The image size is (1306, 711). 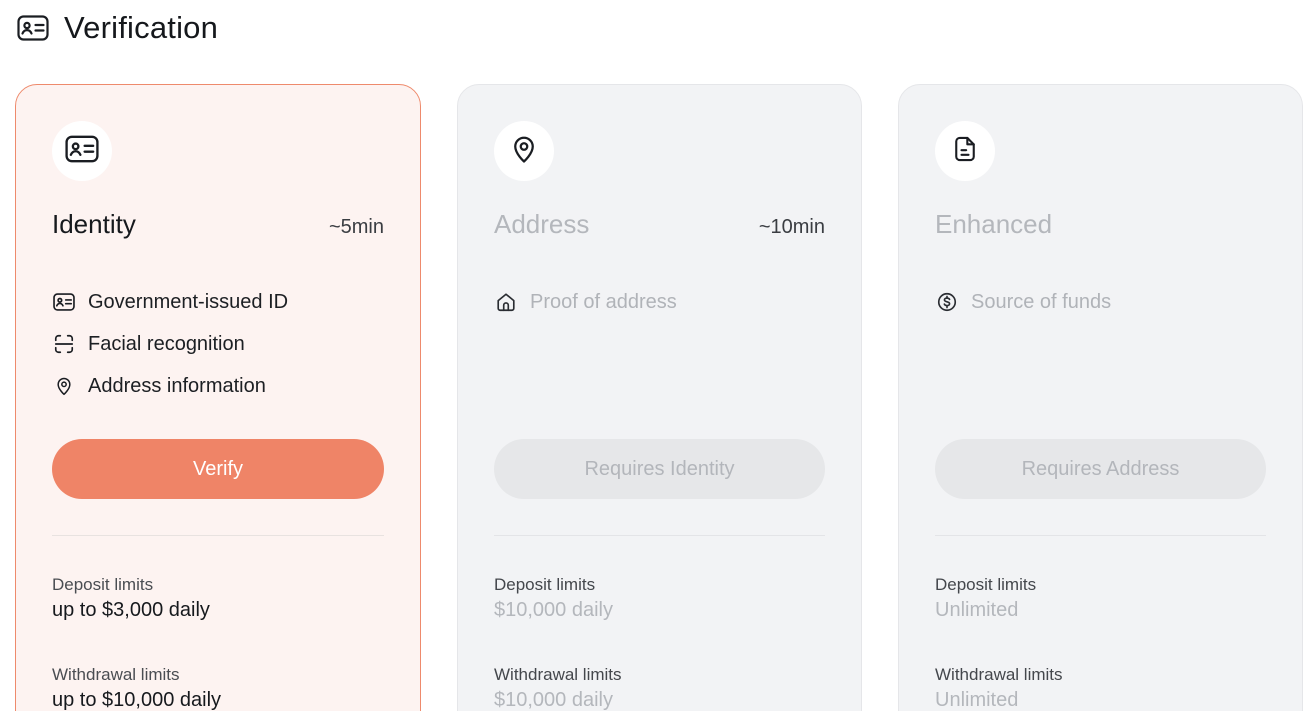 What do you see at coordinates (947, 302) in the screenshot?
I see `dollar-coin-icon` at bounding box center [947, 302].